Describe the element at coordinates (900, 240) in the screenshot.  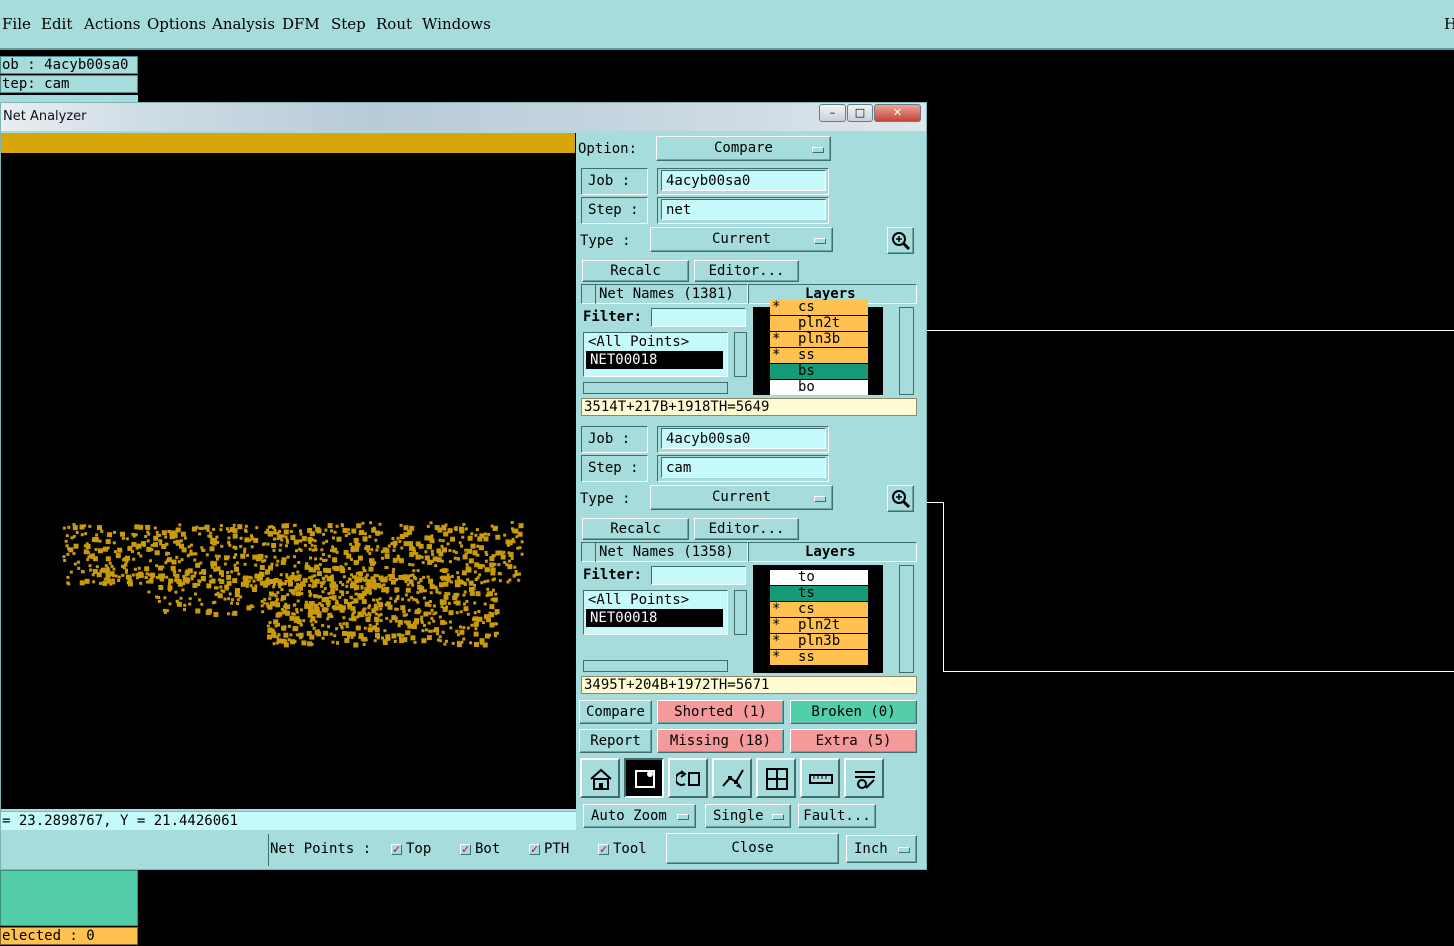
I see `zoom-button` at that location.